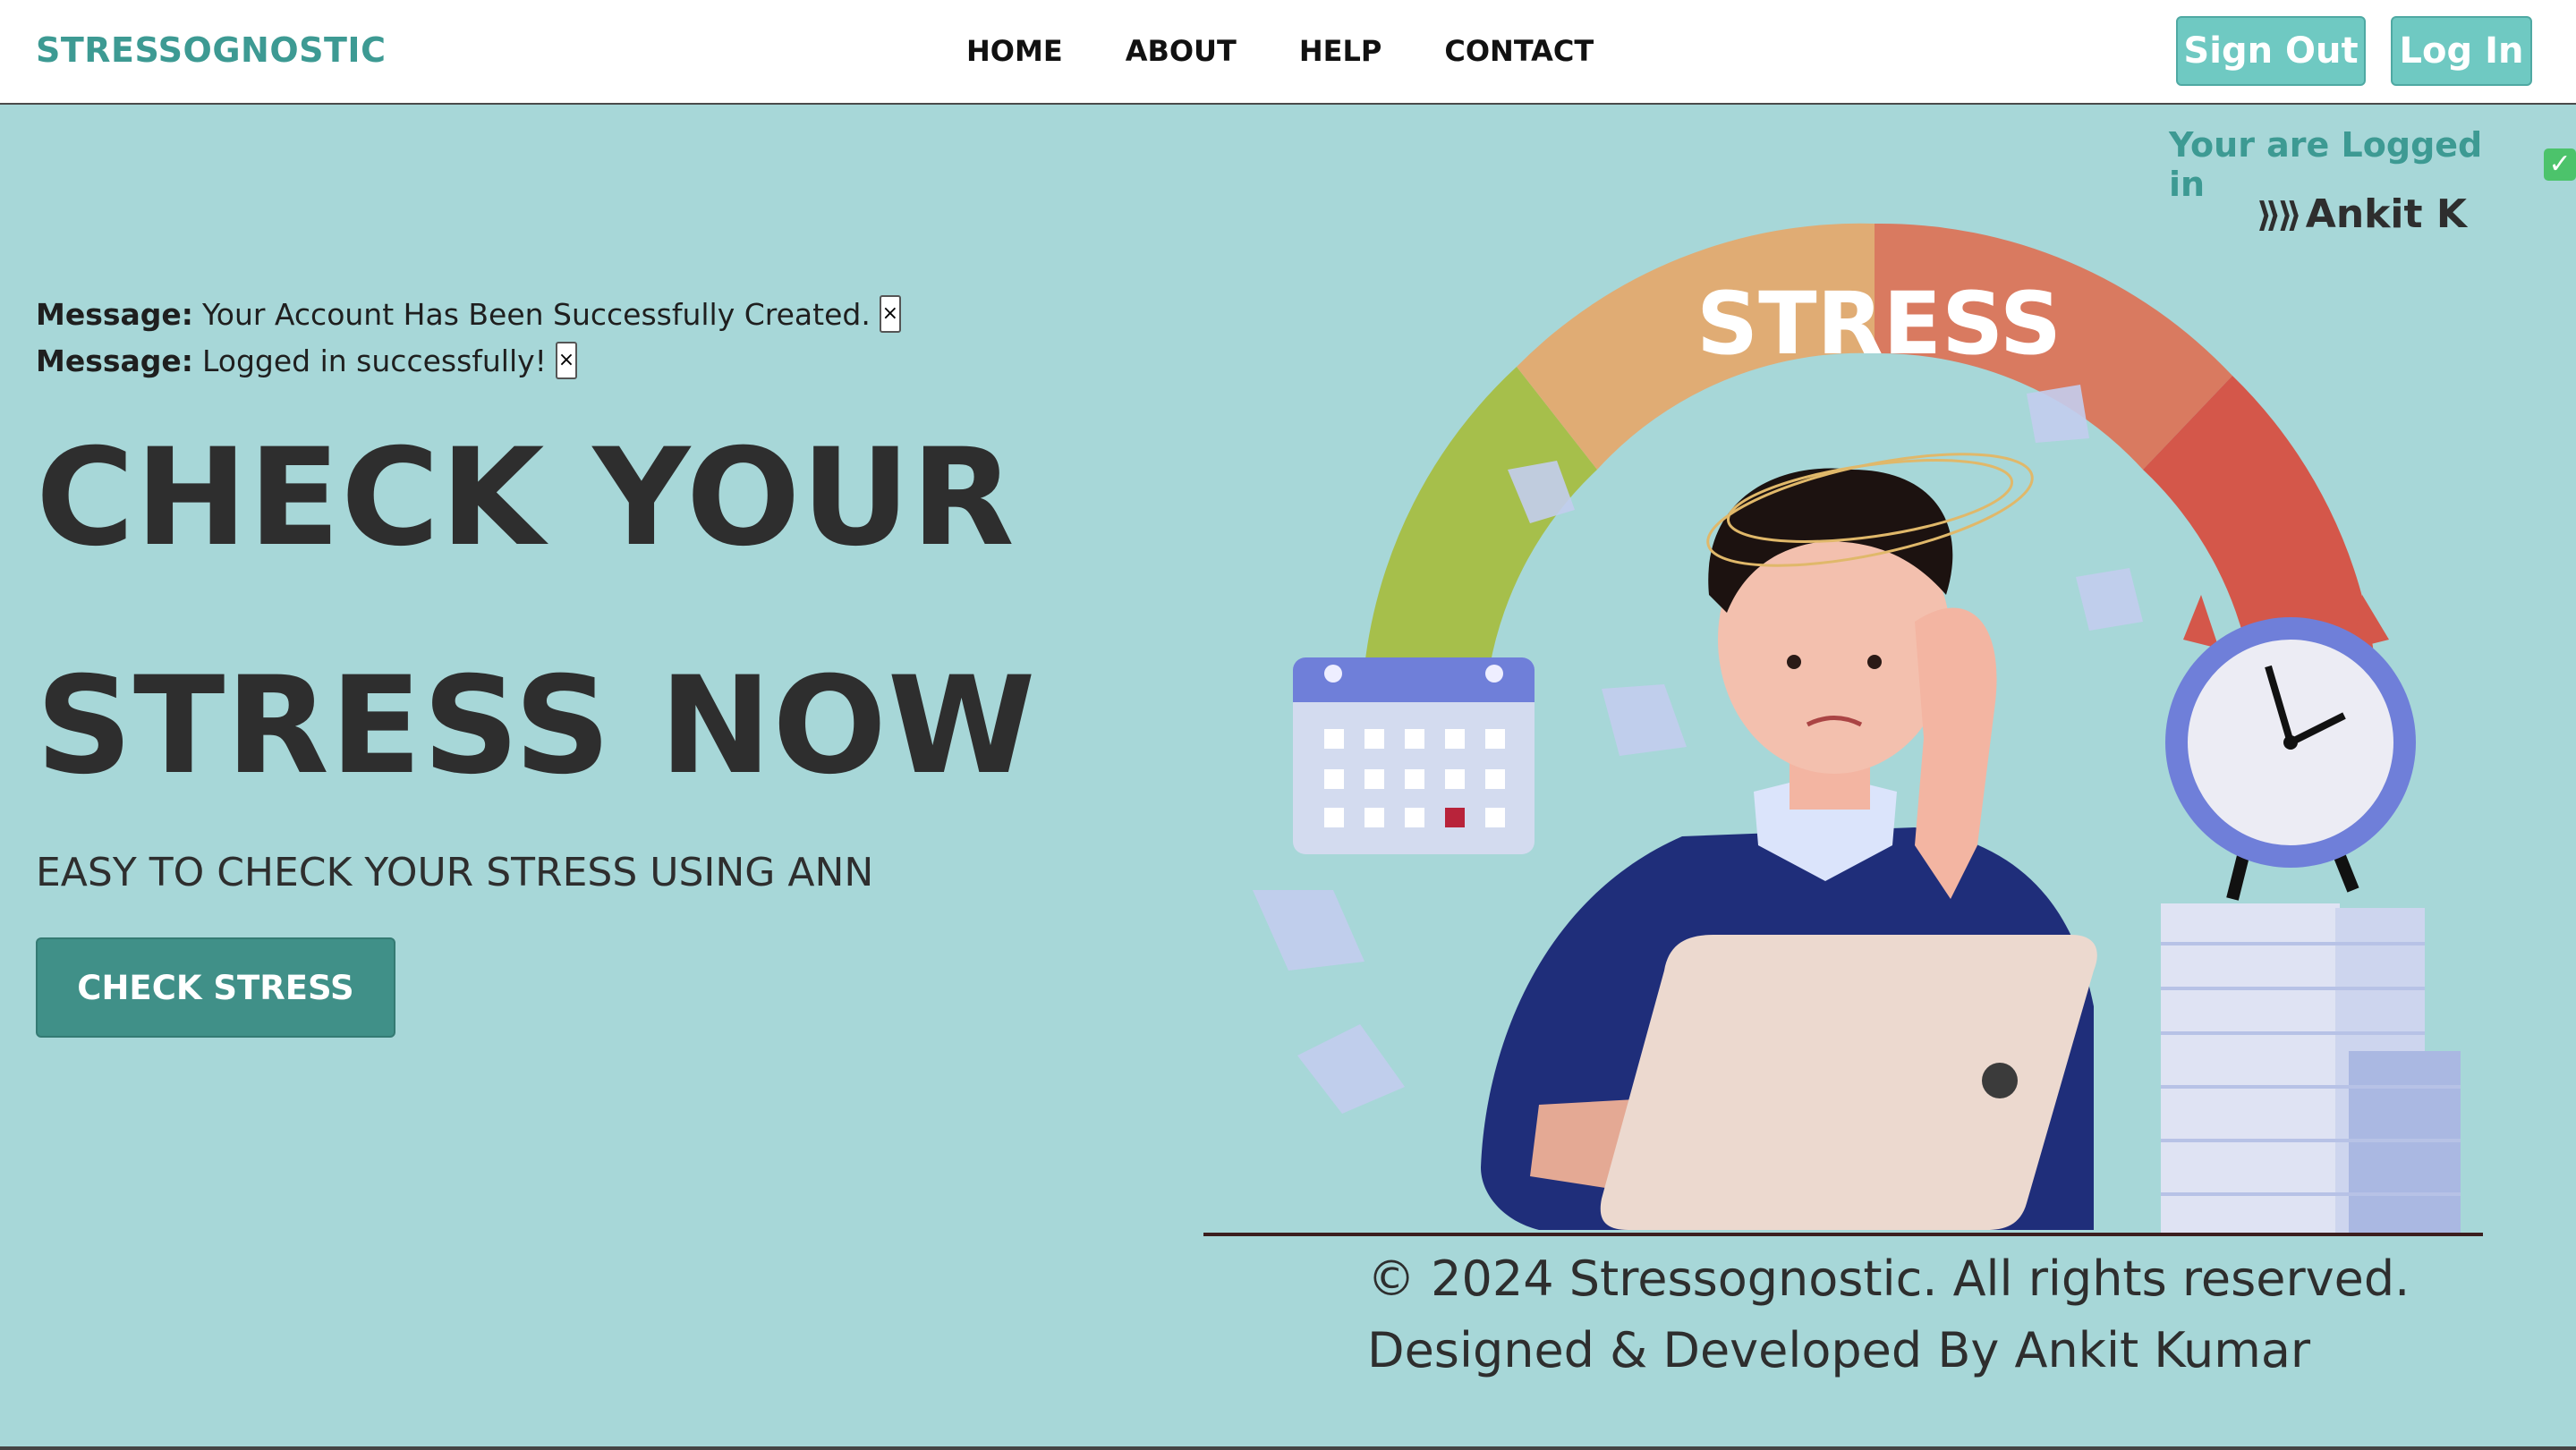  I want to click on nav-help: HELP, so click(1340, 51).